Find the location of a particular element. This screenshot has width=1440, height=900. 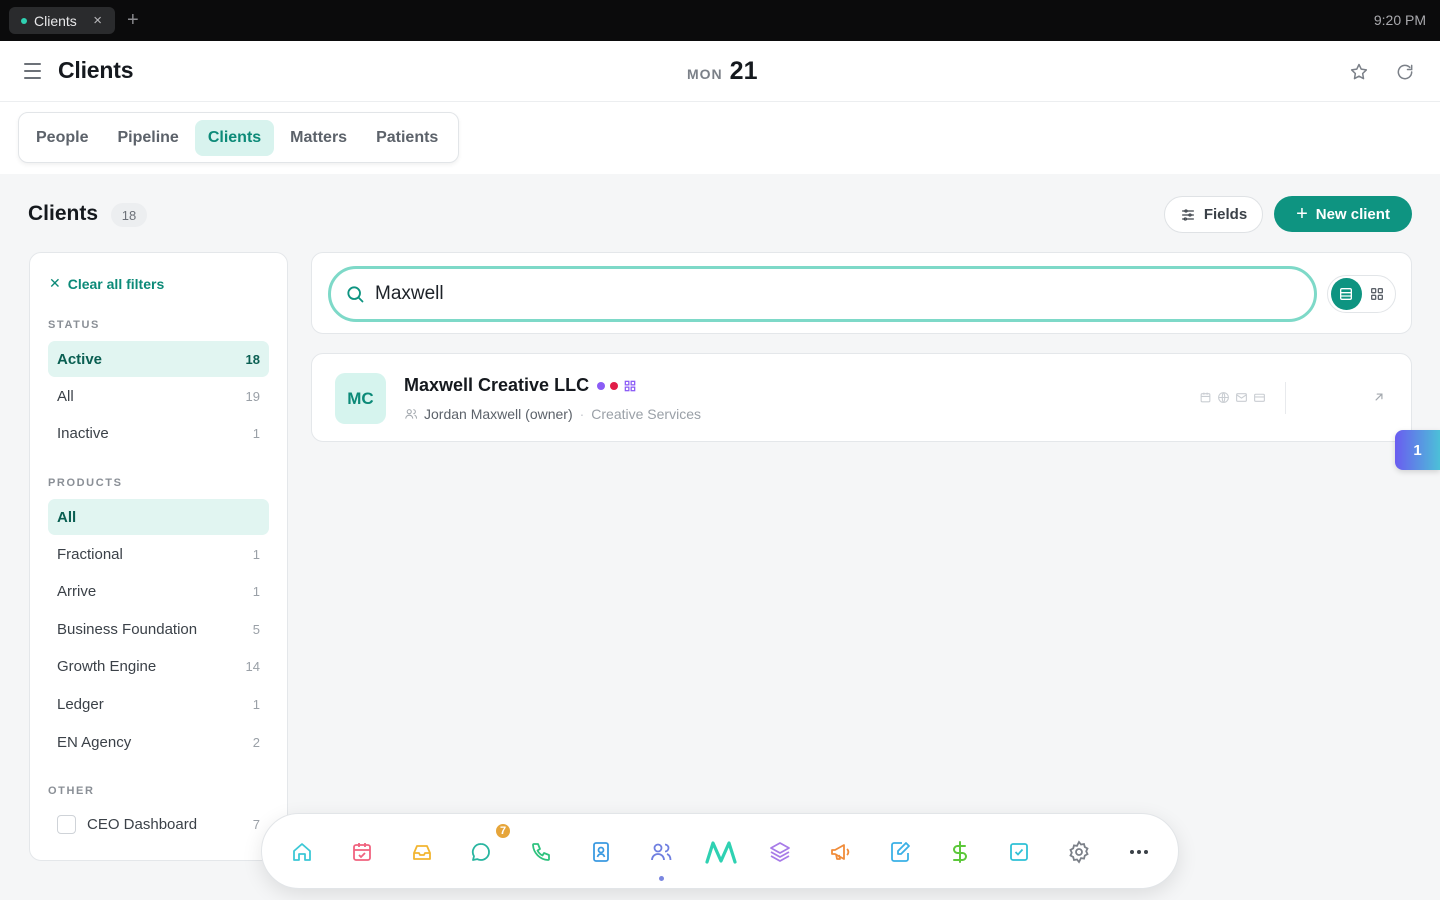

sliders-icon is located at coordinates (1187, 214).